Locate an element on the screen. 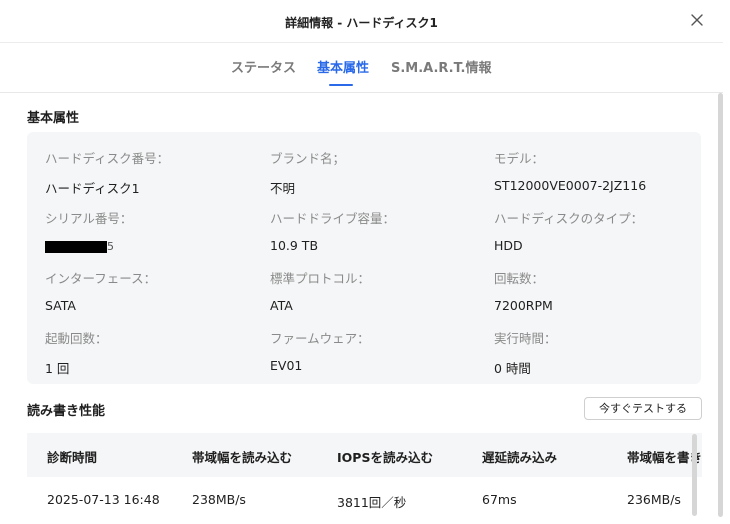 The image size is (730, 524). attr-label: ハードディスク番号： is located at coordinates (107, 158).